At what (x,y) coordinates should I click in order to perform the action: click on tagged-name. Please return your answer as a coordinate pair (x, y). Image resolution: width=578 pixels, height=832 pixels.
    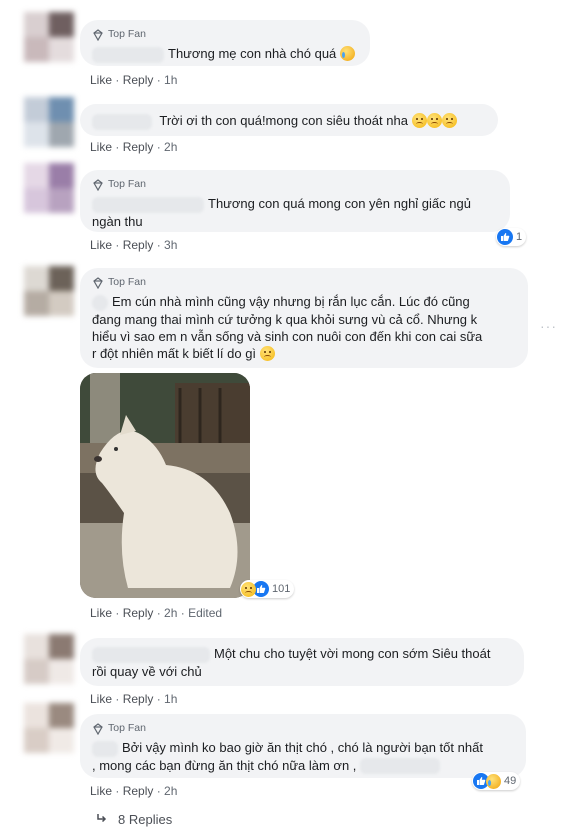
    Looking at the image, I should click on (400, 766).